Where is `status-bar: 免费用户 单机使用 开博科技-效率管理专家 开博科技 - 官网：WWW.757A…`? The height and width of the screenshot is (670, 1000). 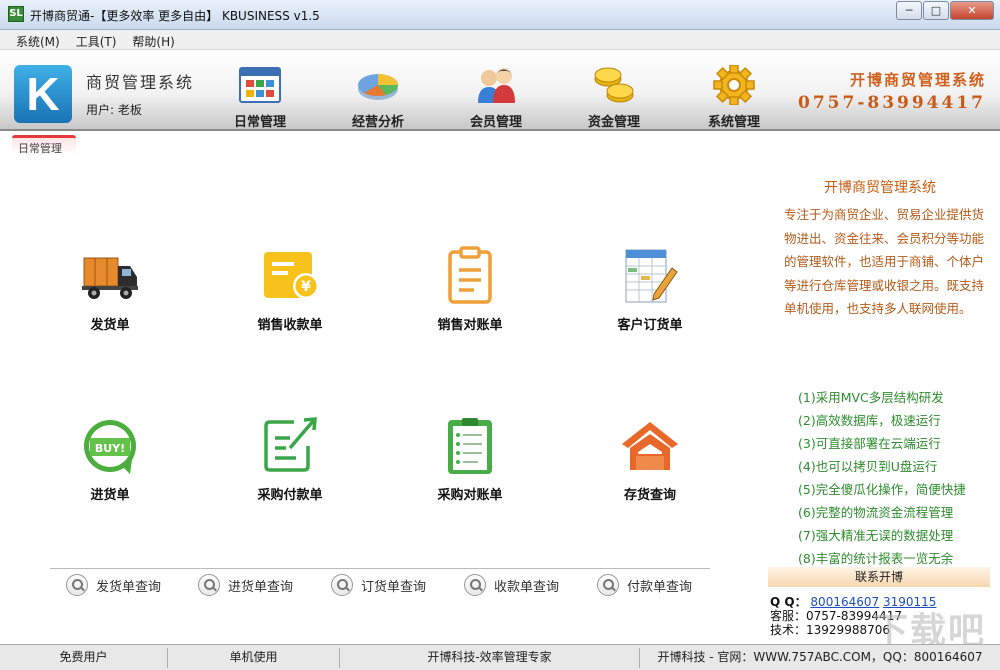
status-bar: 免费用户 单机使用 开博科技-效率管理专家 开博科技 - 官网：WWW.757A… is located at coordinates (500, 657).